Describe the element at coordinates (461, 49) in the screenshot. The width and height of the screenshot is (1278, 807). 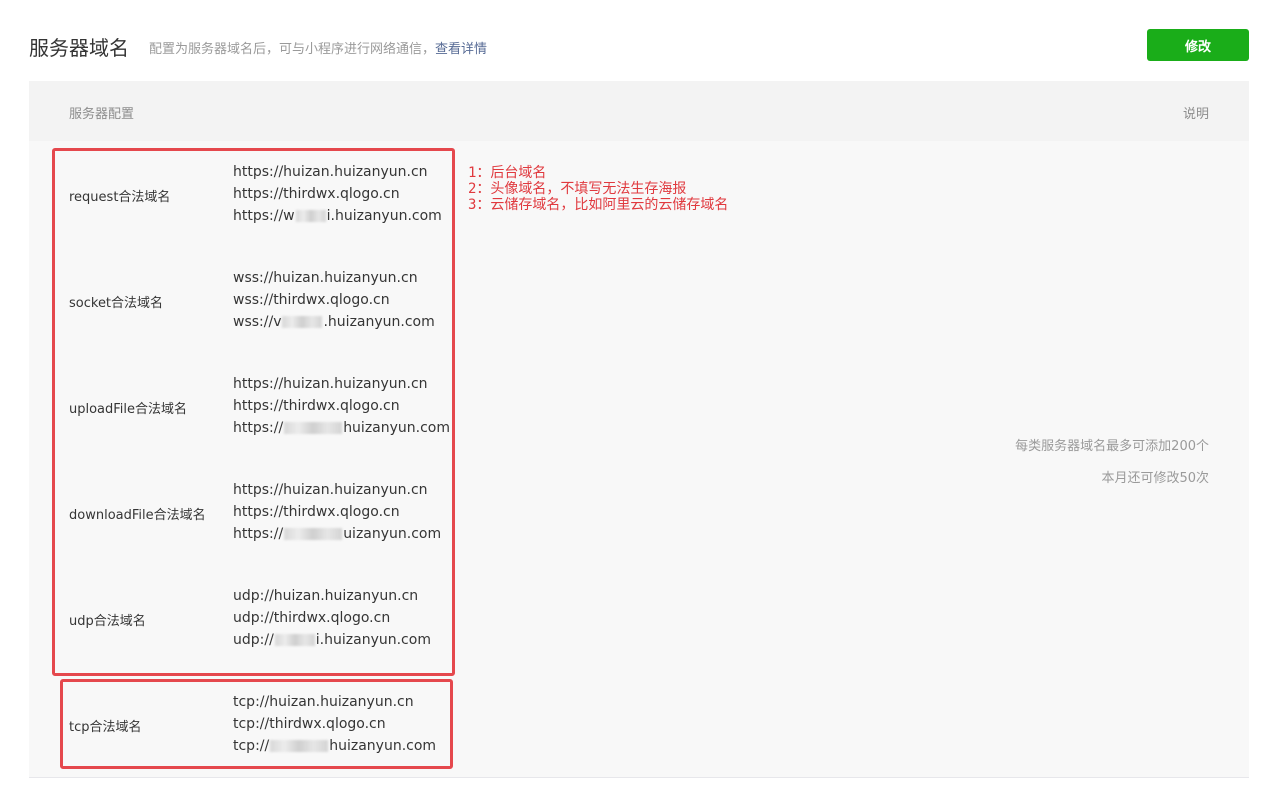
I see `view-details-link: 查看详情` at that location.